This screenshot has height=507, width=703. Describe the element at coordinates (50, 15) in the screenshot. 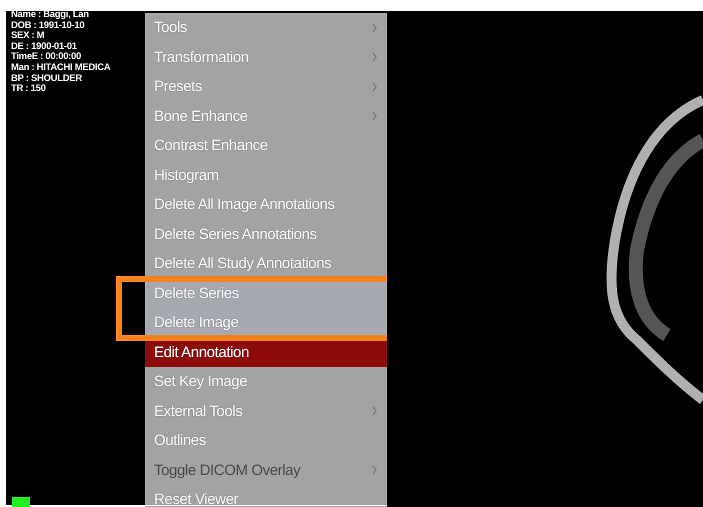

I see `patient-info-text: Name : Baggi, Lan` at that location.